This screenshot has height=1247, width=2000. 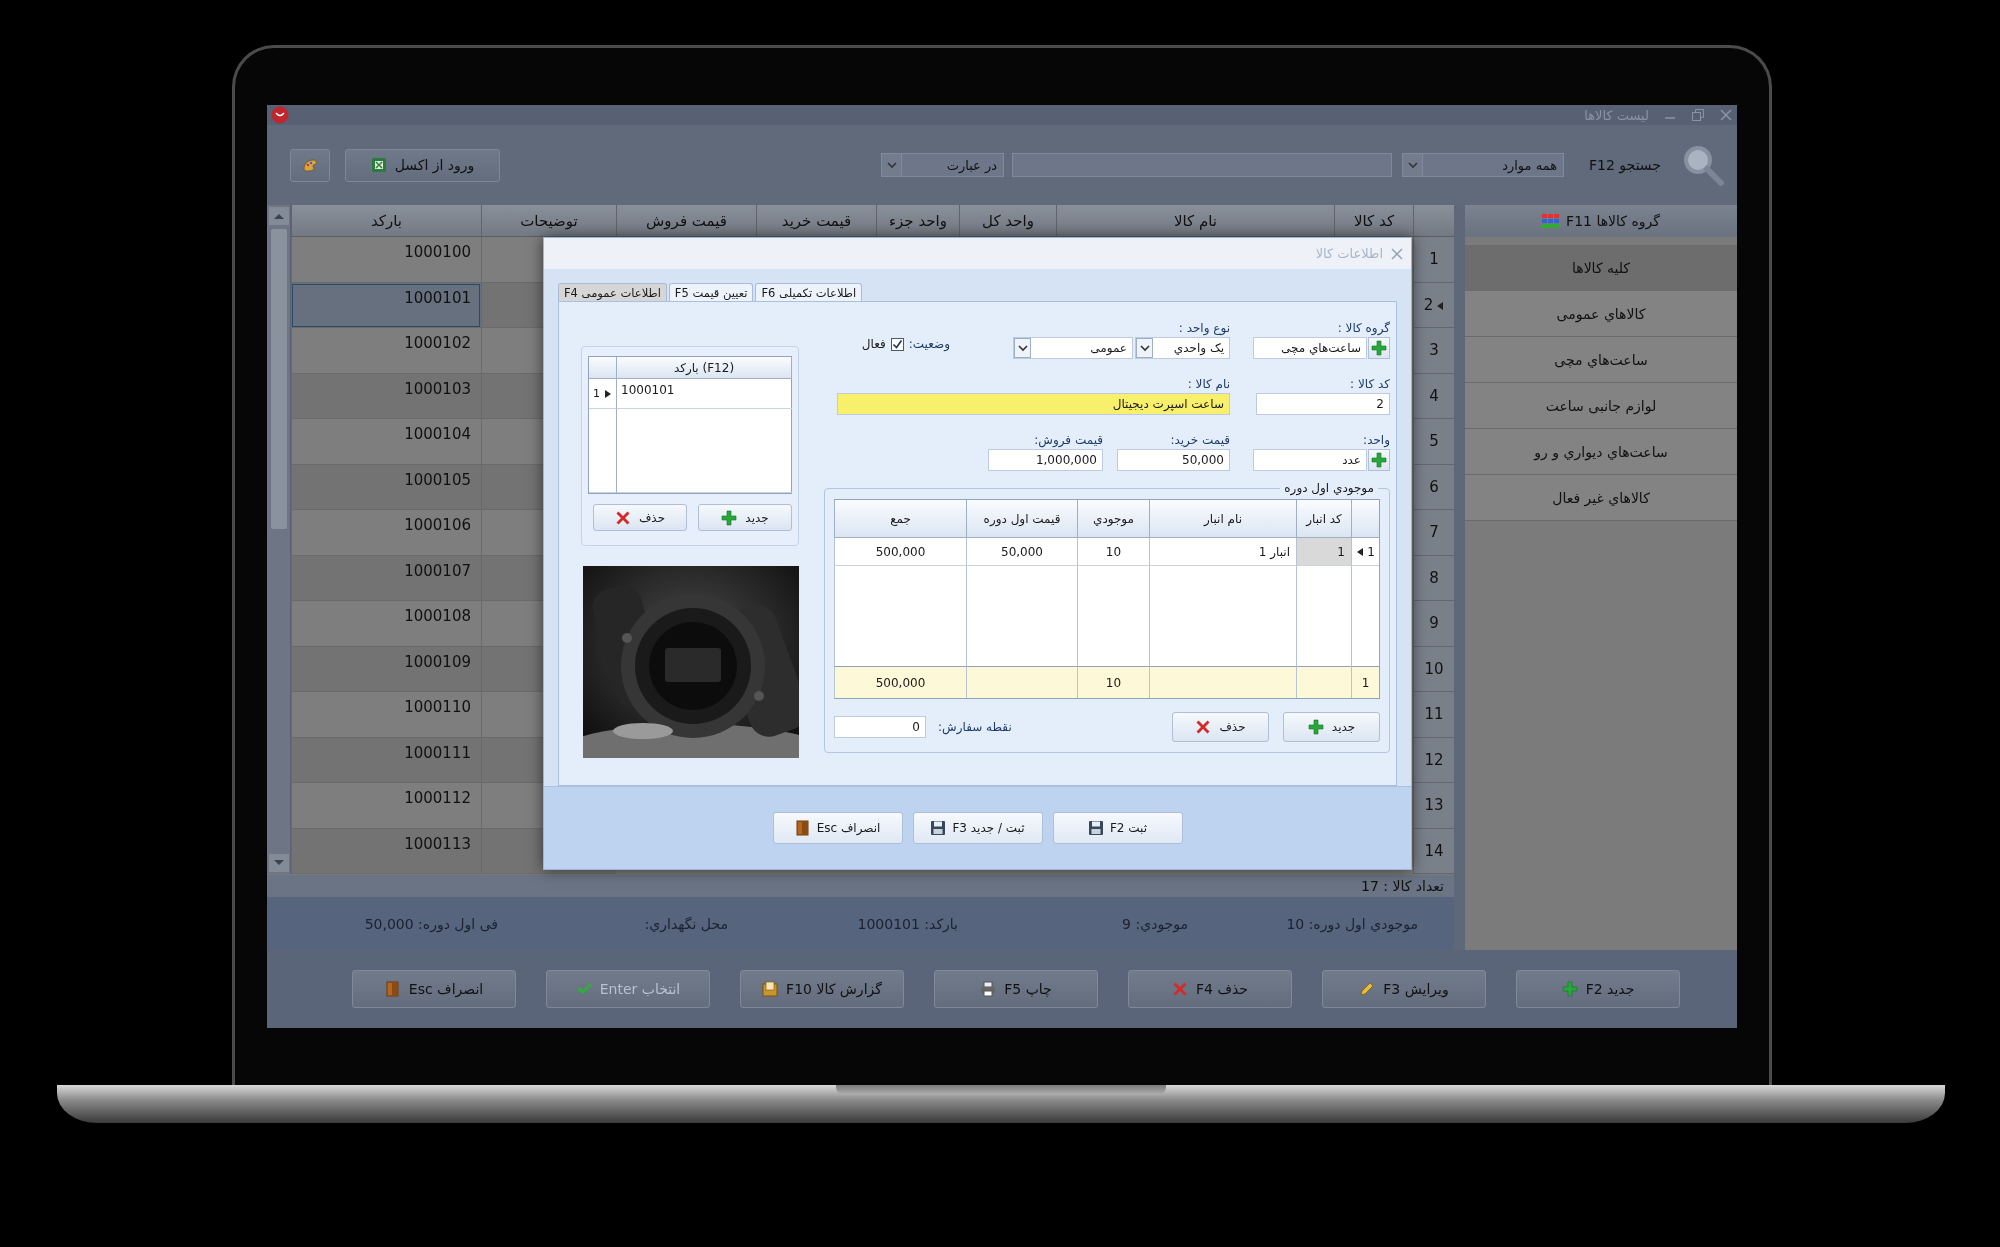 I want to click on dropdown: عمومی, so click(x=1073, y=348).